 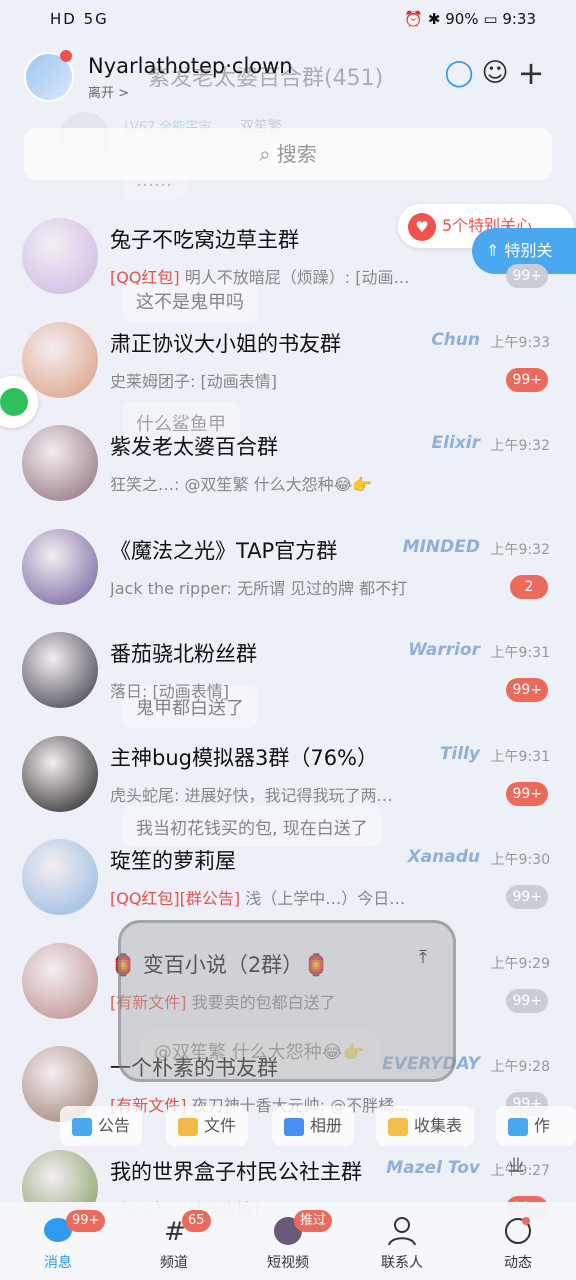 I want to click on member-badge: Tilly, so click(x=459, y=753).